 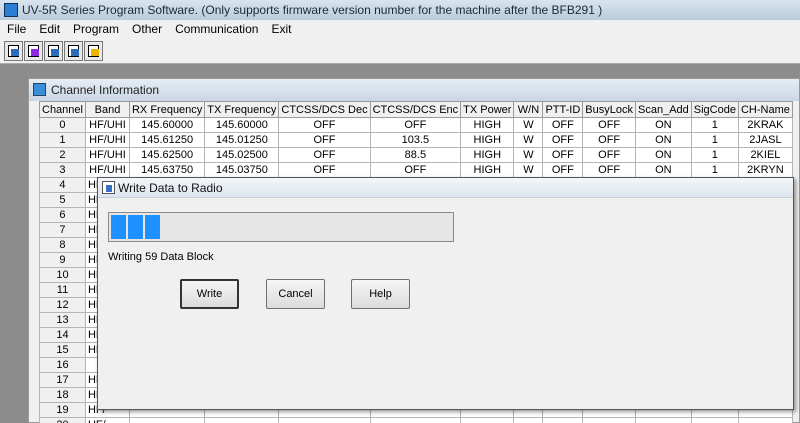 What do you see at coordinates (62, 335) in the screenshot?
I see `row-number: 14` at bounding box center [62, 335].